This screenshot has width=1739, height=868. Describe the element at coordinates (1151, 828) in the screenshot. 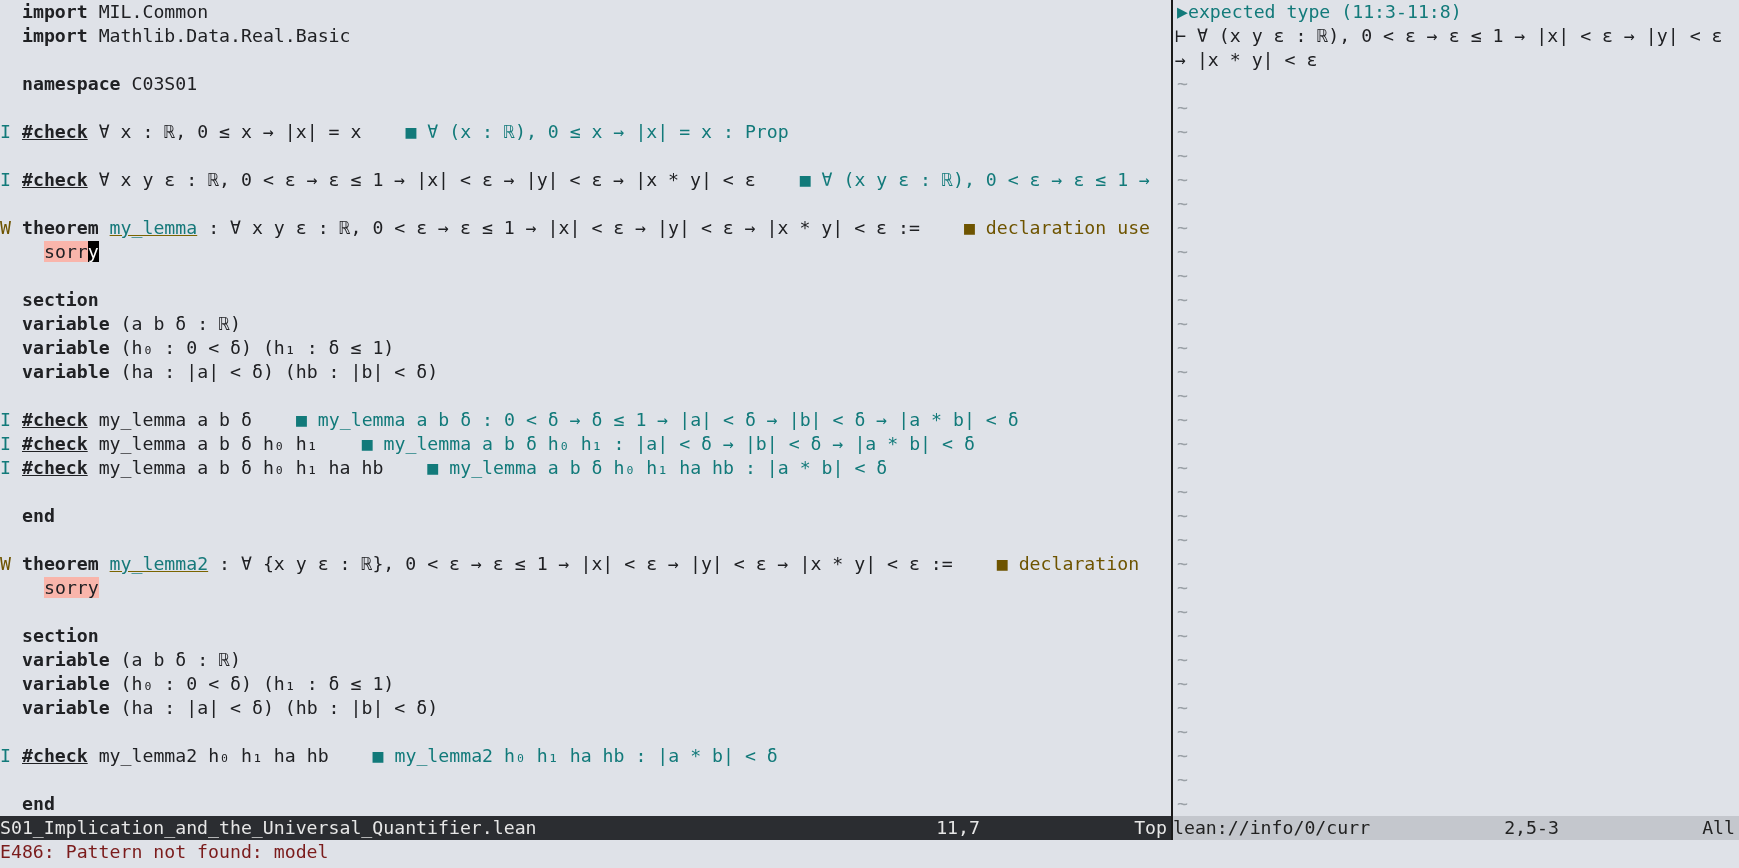

I see `scroll-position: Top` at that location.